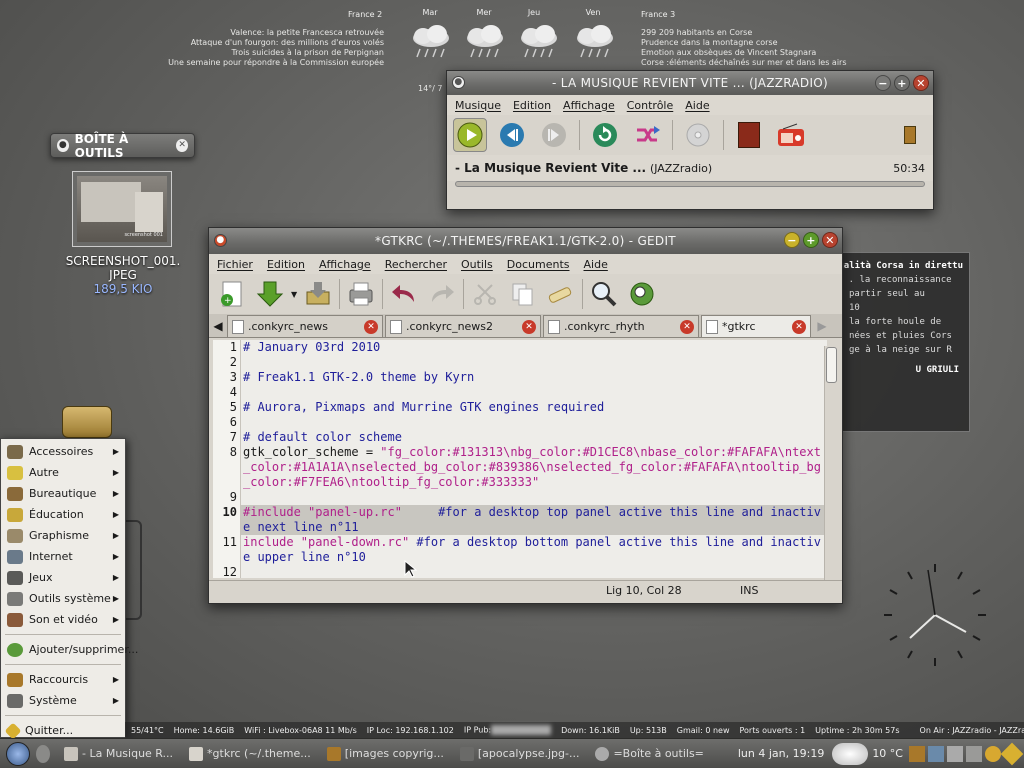  I want to click on progress-bar, so click(690, 184).